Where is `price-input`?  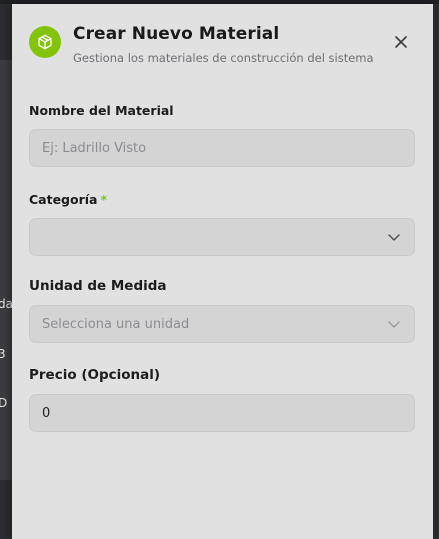 price-input is located at coordinates (212, 413).